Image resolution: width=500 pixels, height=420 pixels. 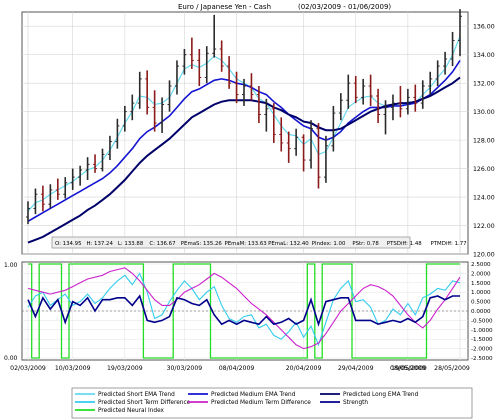 I want to click on legend-label: Predicted Short Term Difference, so click(x=144, y=403).